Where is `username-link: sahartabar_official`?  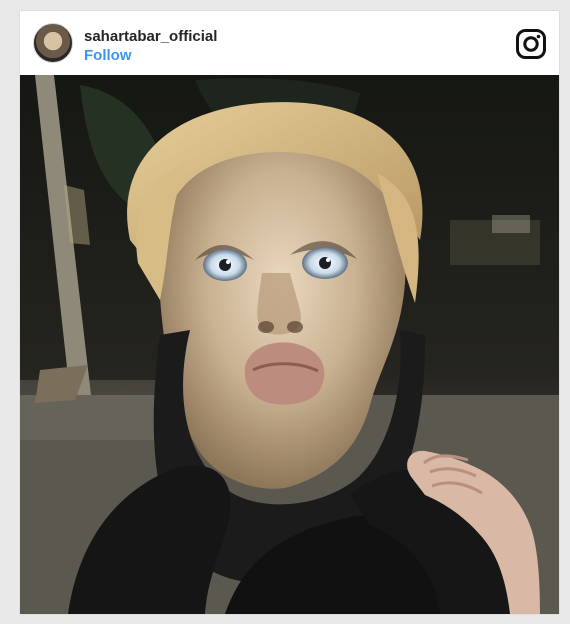
username-link: sahartabar_official is located at coordinates (150, 37).